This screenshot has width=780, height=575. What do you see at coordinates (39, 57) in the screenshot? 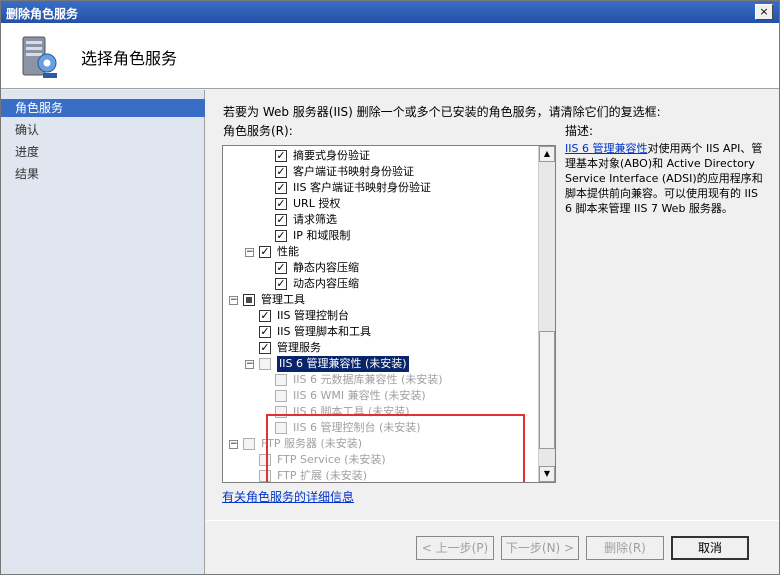
I see `server-roles-icon` at bounding box center [39, 57].